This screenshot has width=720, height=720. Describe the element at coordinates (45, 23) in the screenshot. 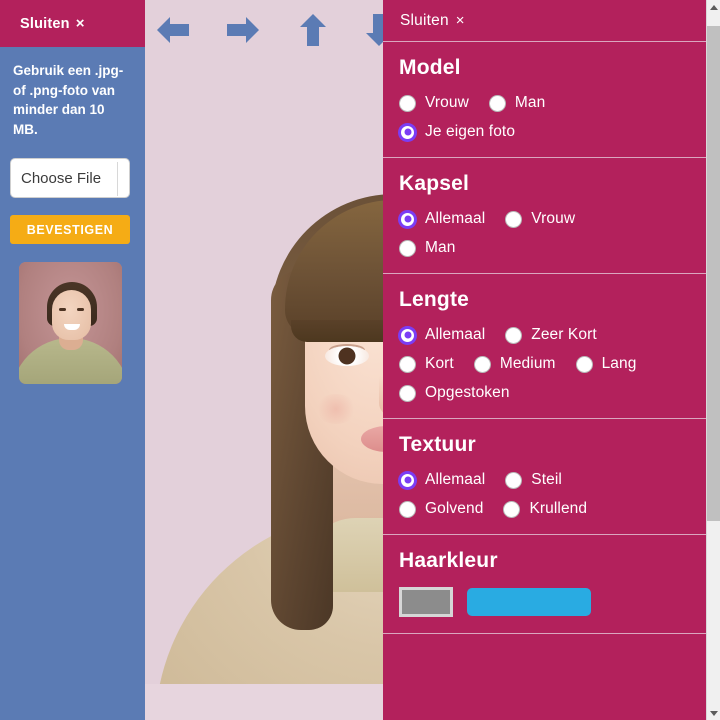

I see `upload-close-label: Sluiten` at that location.